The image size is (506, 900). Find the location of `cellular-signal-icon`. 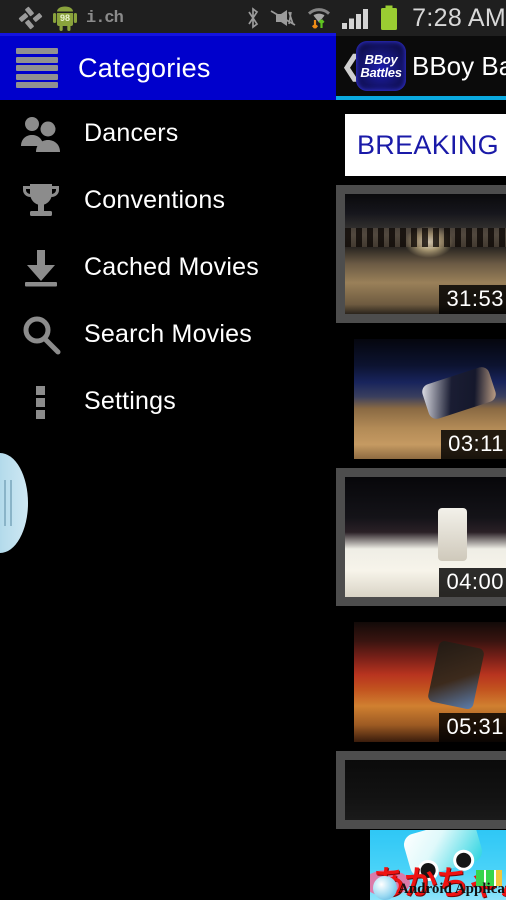

cellular-signal-icon is located at coordinates (355, 19).